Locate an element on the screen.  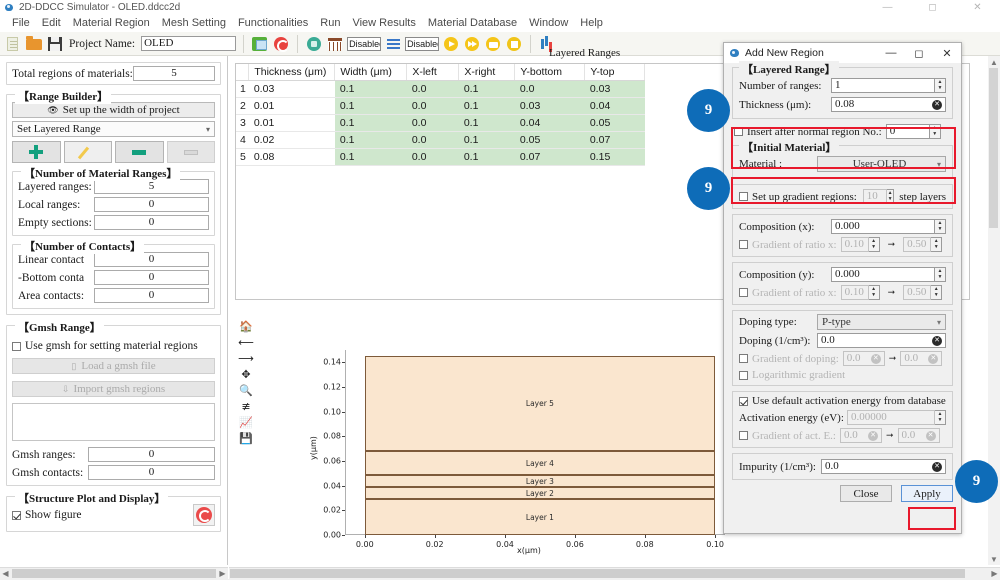
gmsh-ranges-value: 0 is located at coordinates (151, 454).